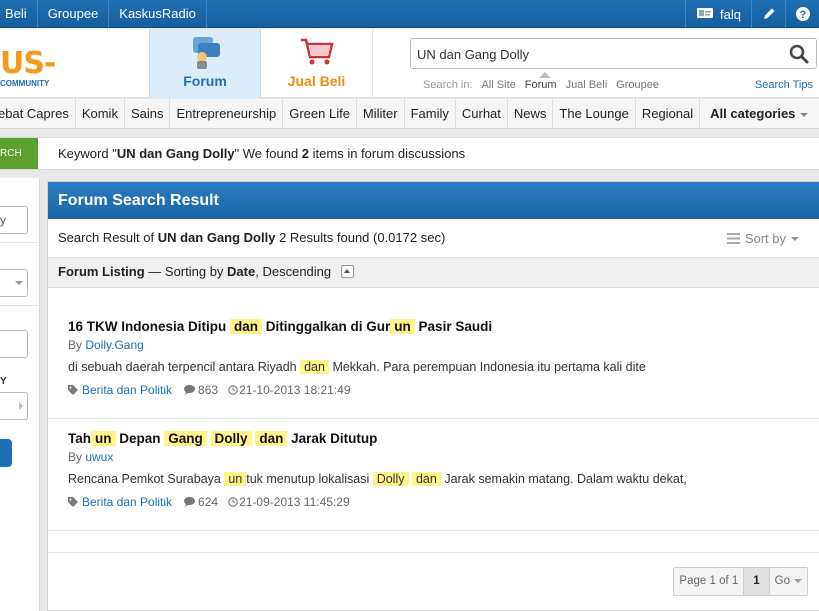 The image size is (819, 611). What do you see at coordinates (316, 81) in the screenshot?
I see `tab-jual-beli-label: Jual Beli` at bounding box center [316, 81].